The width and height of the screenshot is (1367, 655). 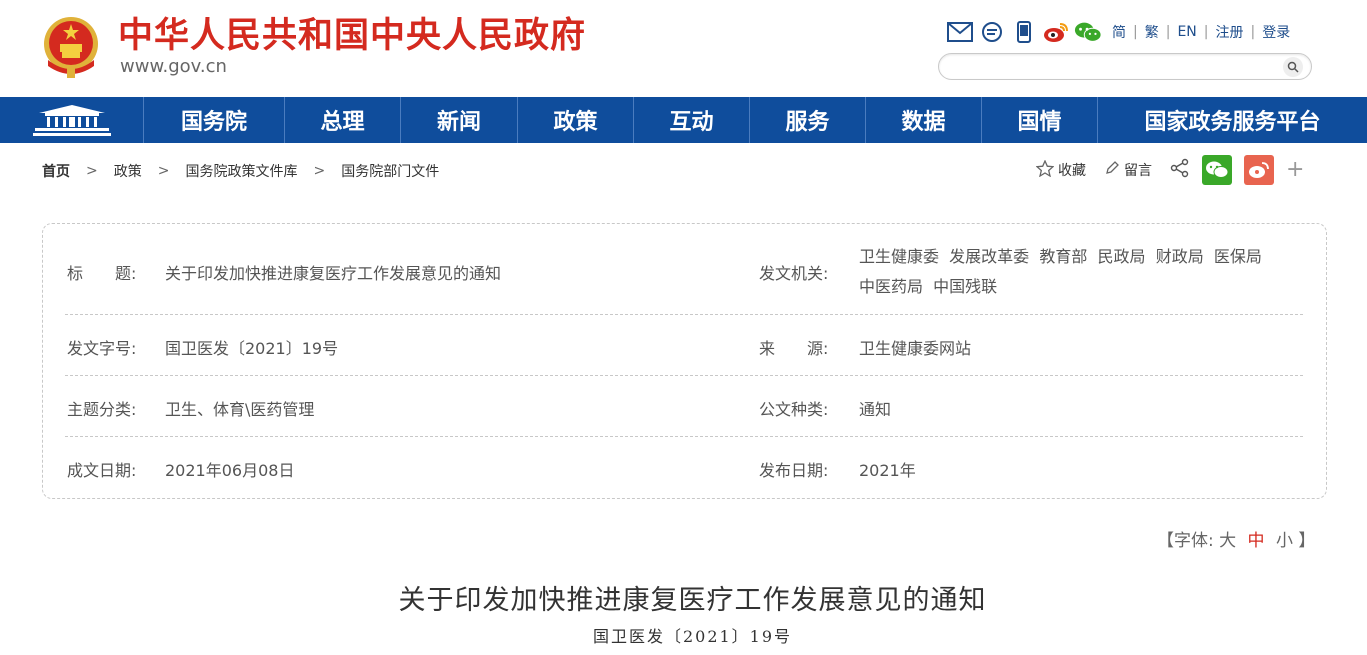 I want to click on lang-simplified-link: 简, so click(x=1119, y=32).